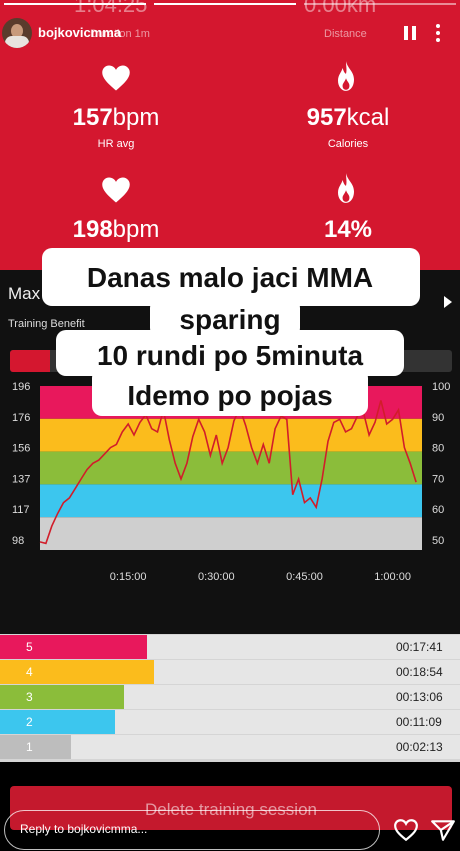 This screenshot has width=460, height=851. I want to click on y-tick-left: 176, so click(21, 418).